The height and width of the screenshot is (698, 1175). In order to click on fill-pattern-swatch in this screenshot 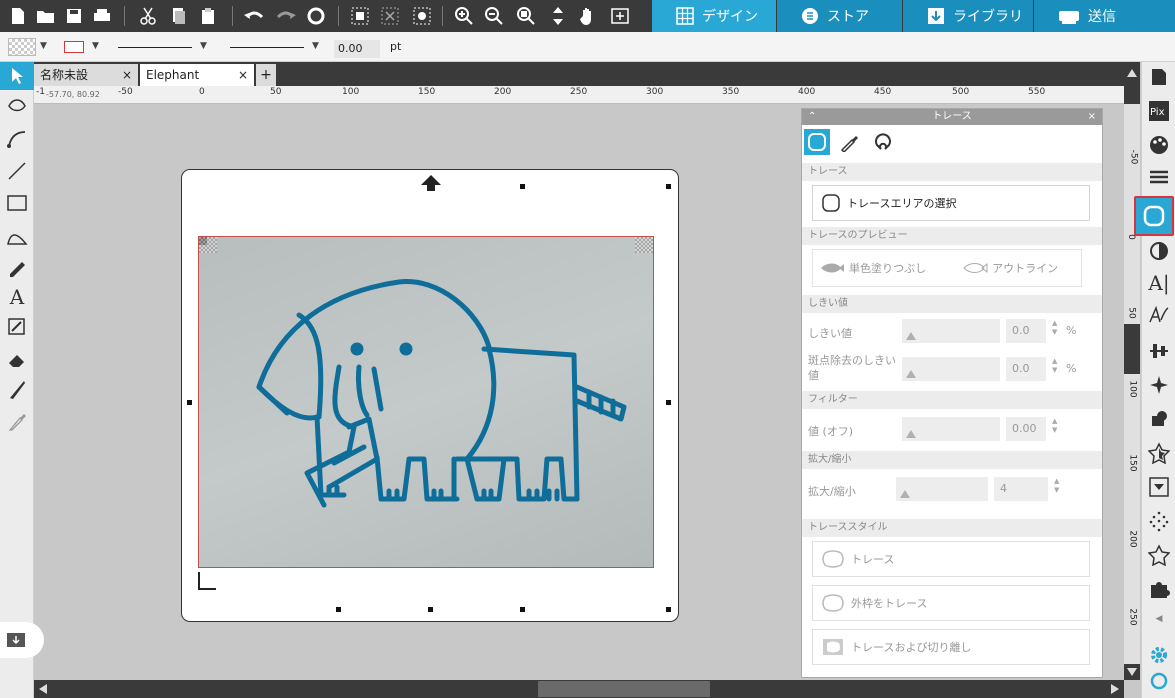, I will do `click(22, 47)`.